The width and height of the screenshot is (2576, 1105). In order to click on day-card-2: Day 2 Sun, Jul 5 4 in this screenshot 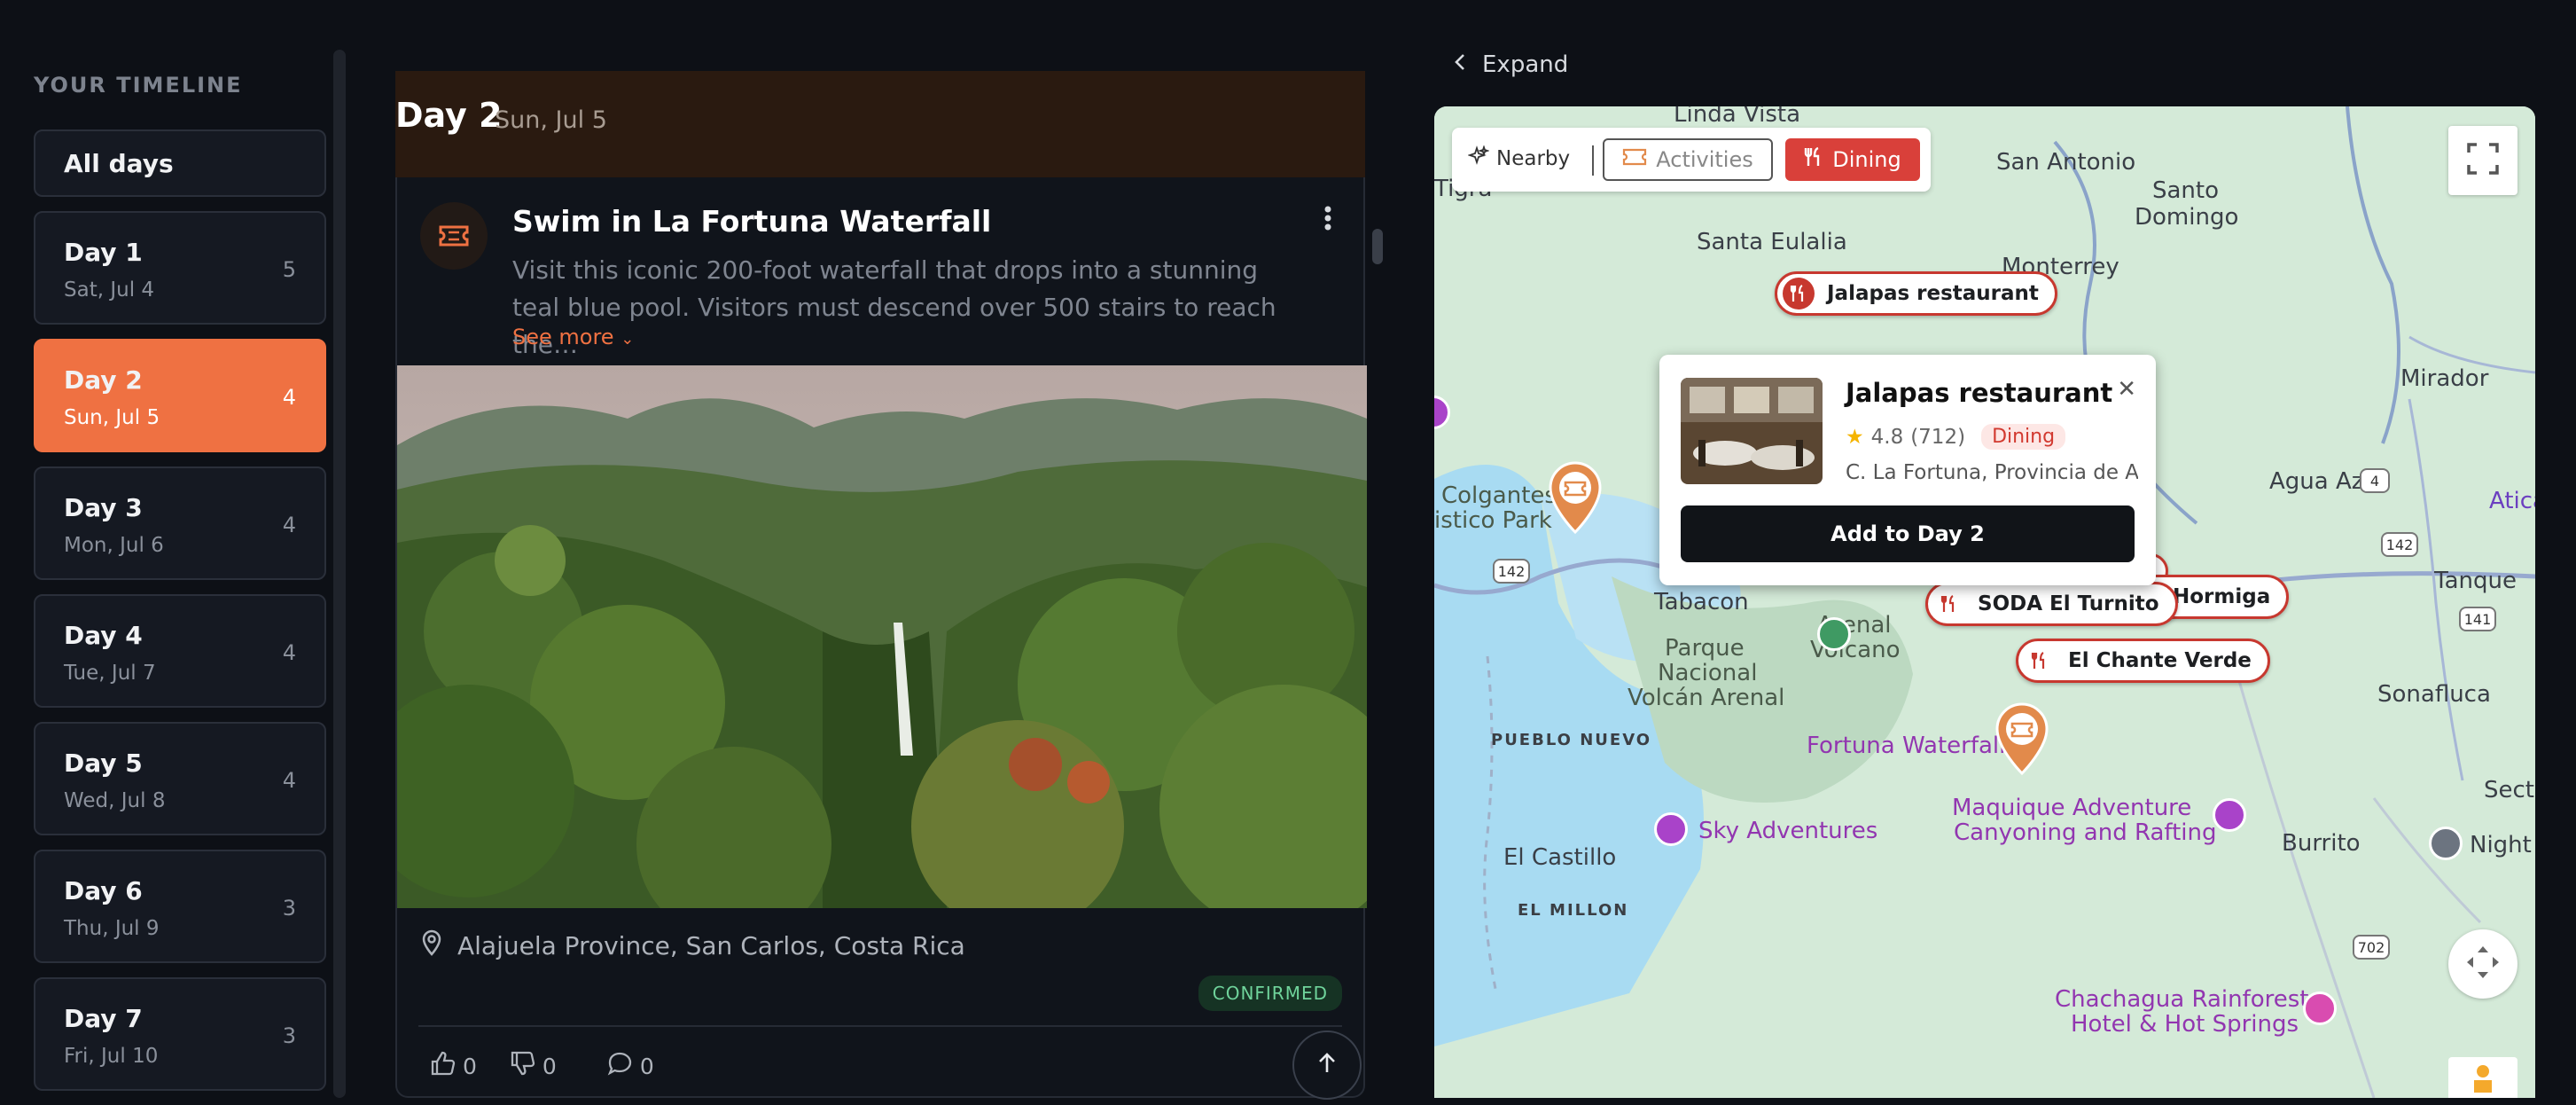, I will do `click(180, 395)`.